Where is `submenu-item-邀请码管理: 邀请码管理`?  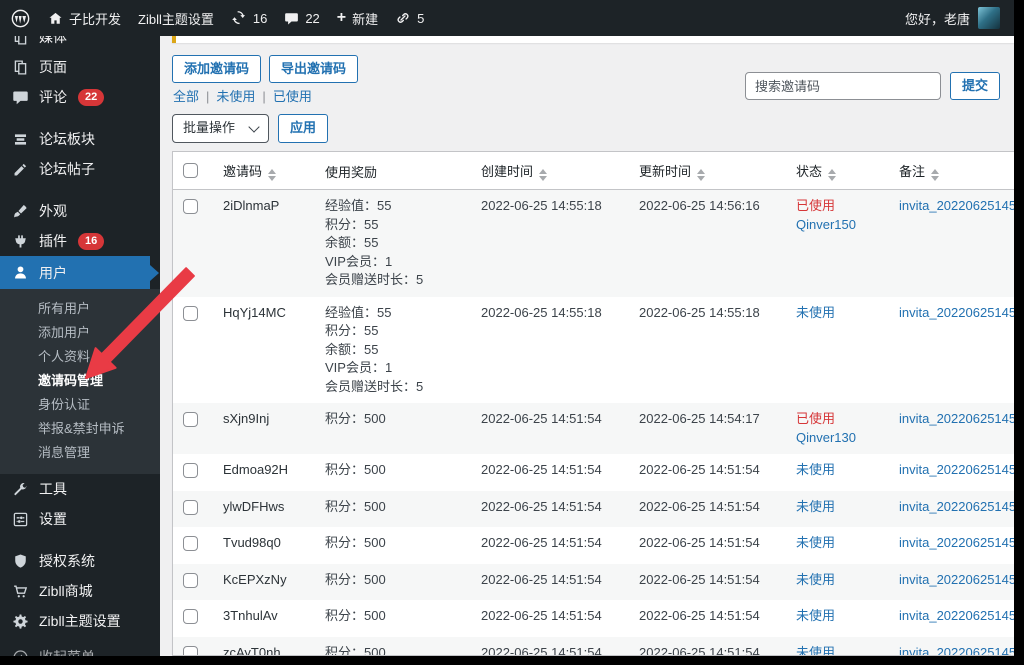 submenu-item-邀请码管理: 邀请码管理 is located at coordinates (80, 381).